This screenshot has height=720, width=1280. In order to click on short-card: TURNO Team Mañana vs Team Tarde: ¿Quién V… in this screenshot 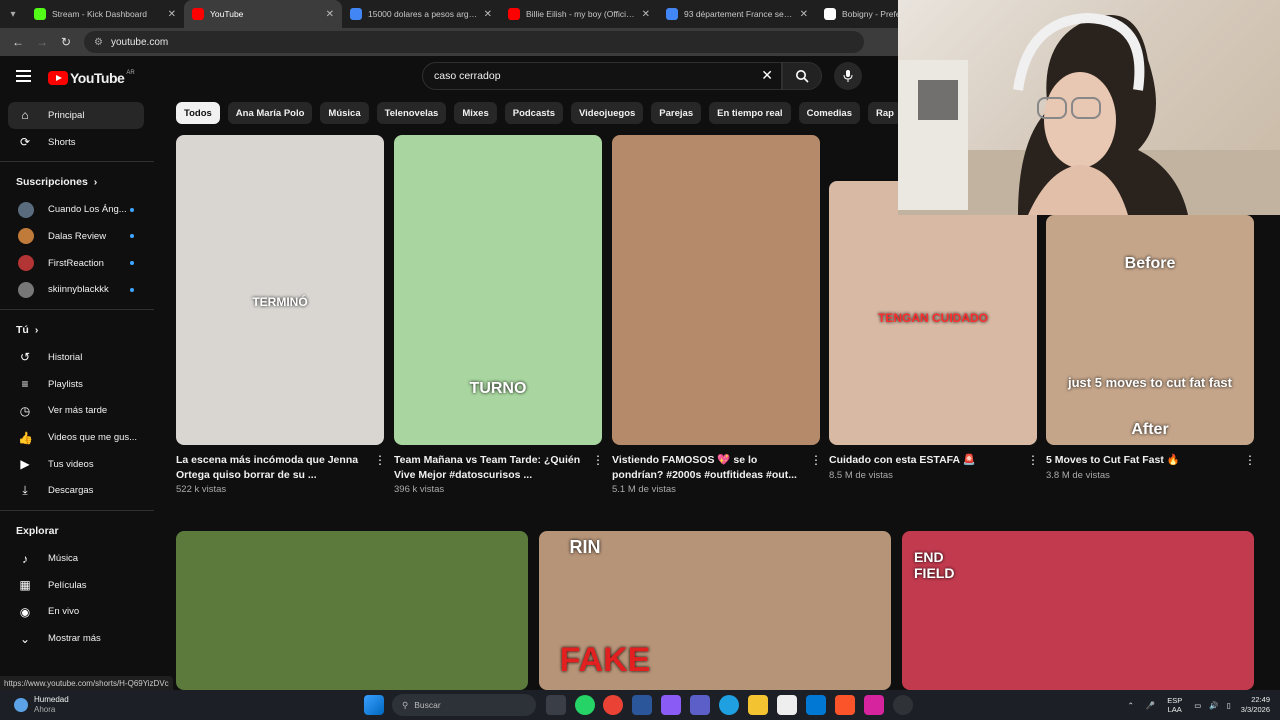, I will do `click(499, 315)`.